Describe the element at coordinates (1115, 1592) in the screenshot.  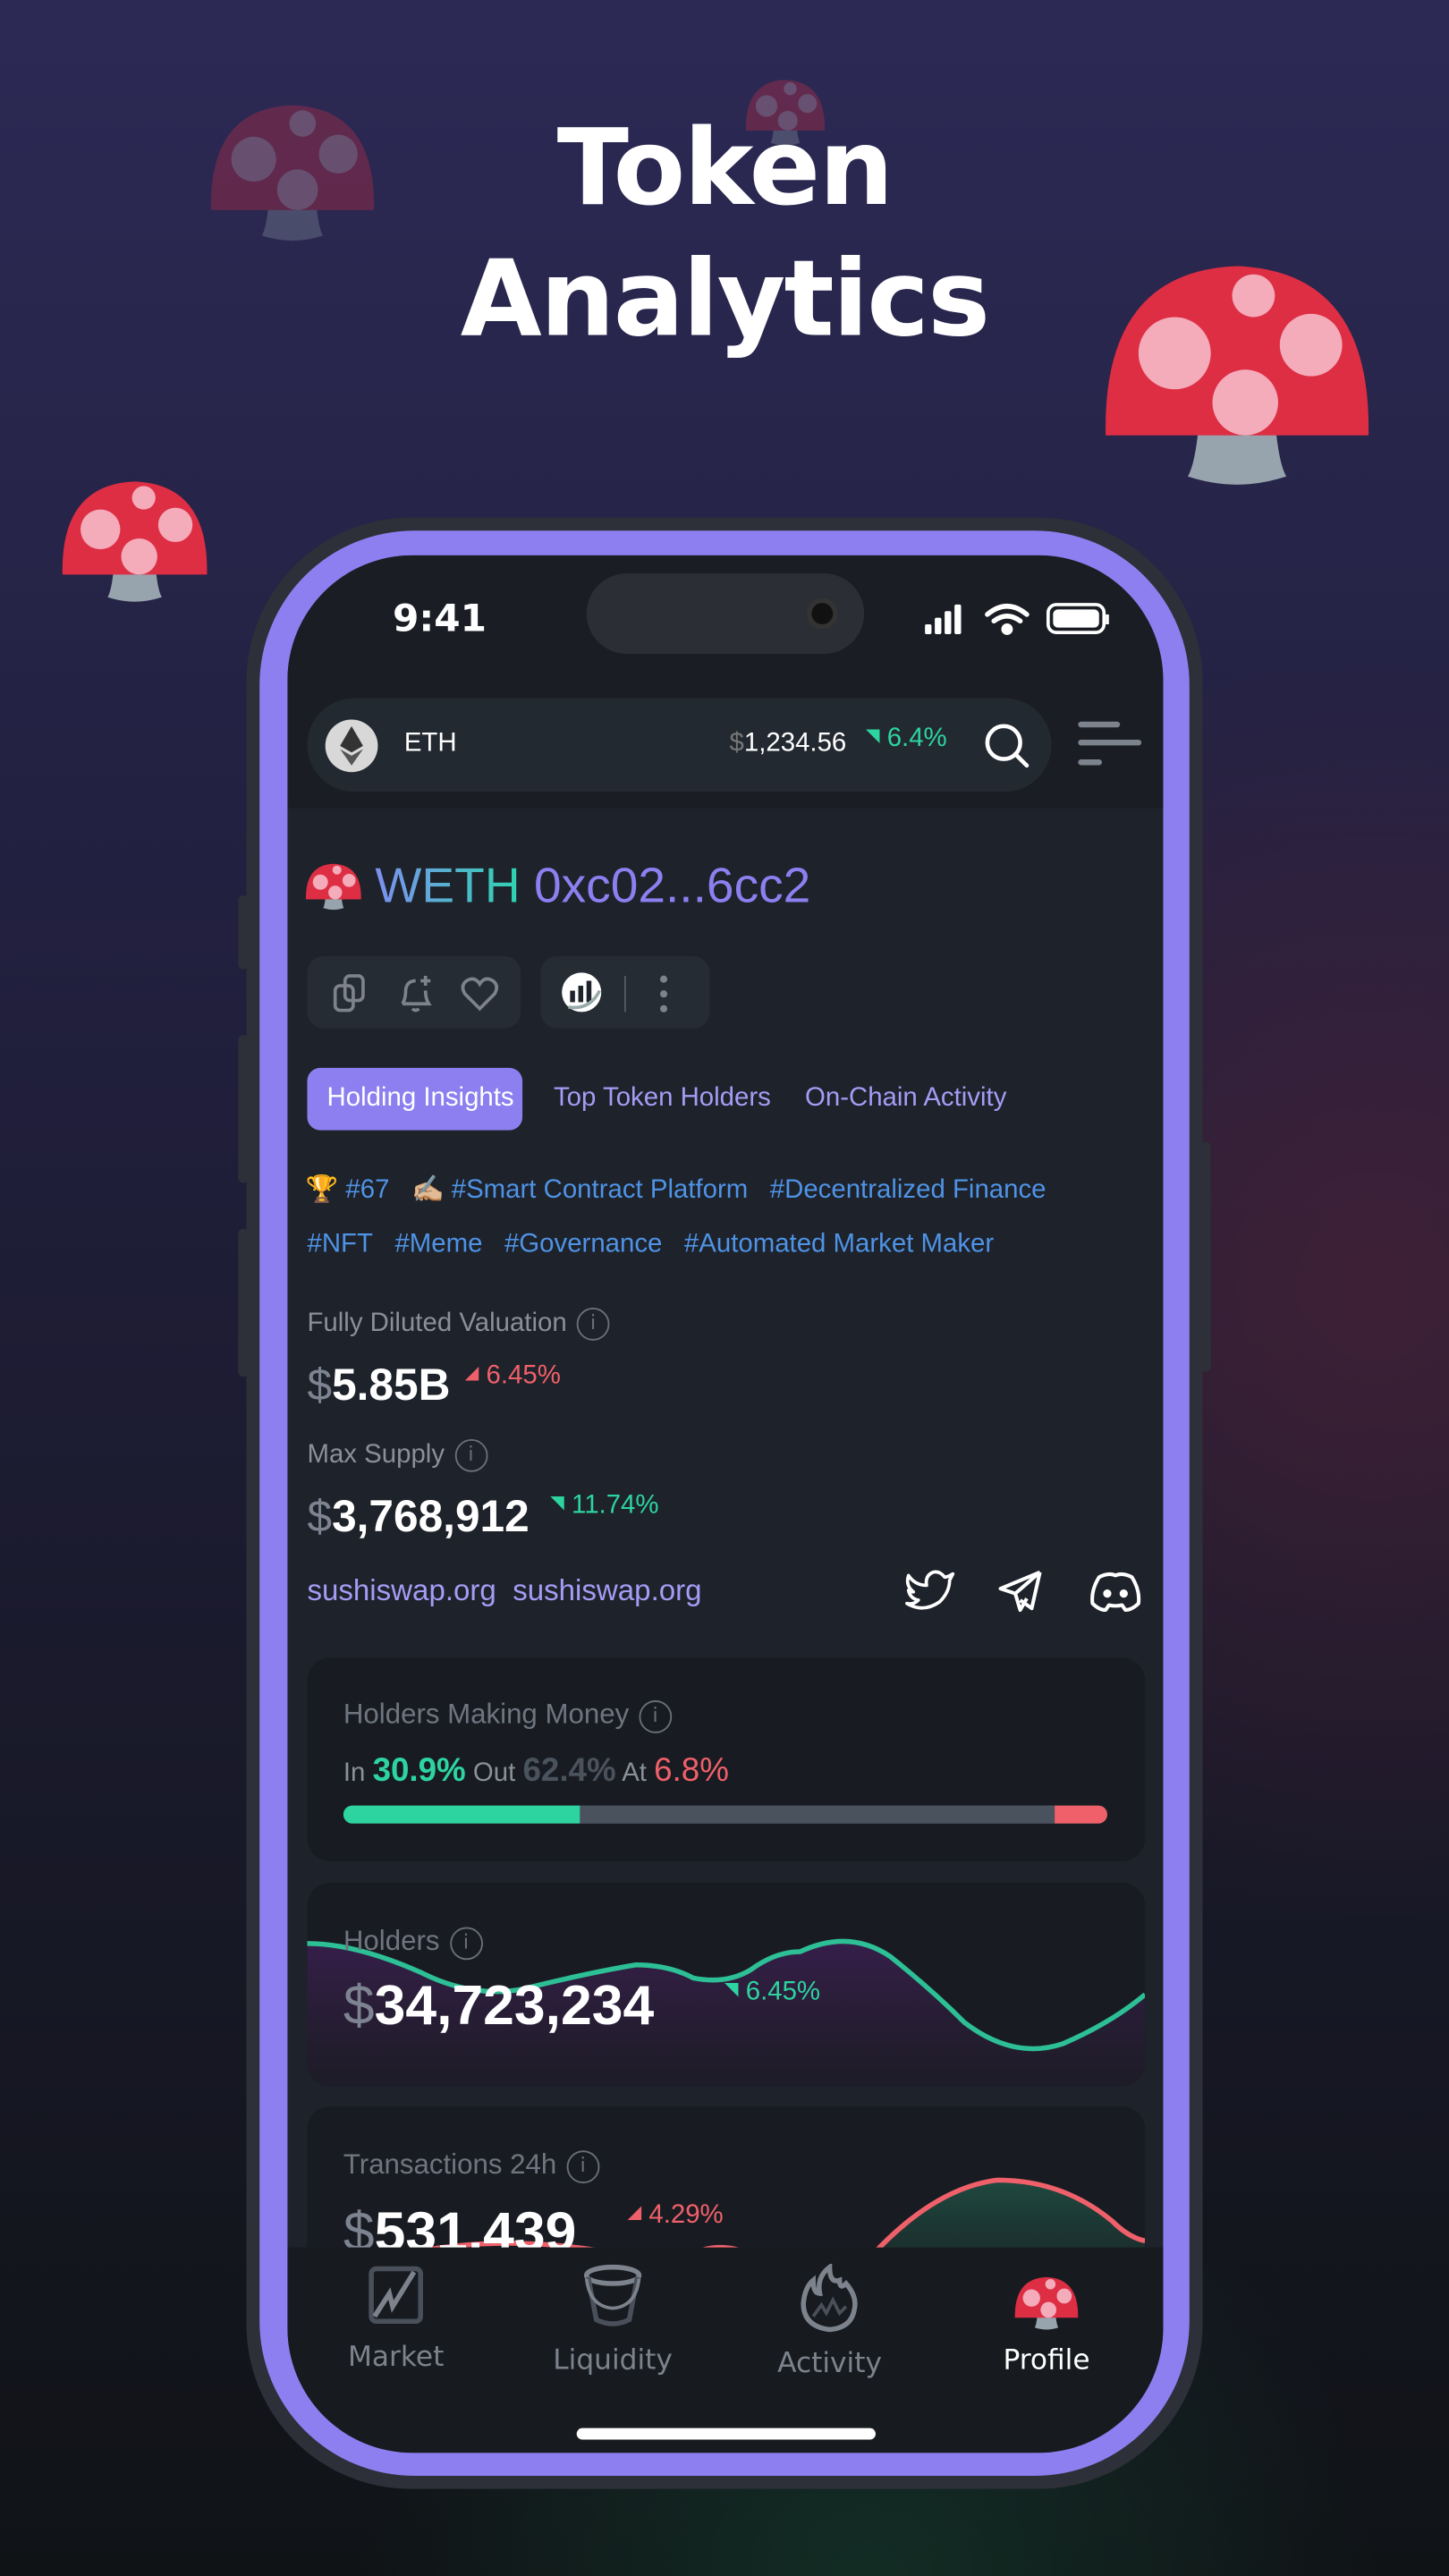
I see `discord-icon` at that location.